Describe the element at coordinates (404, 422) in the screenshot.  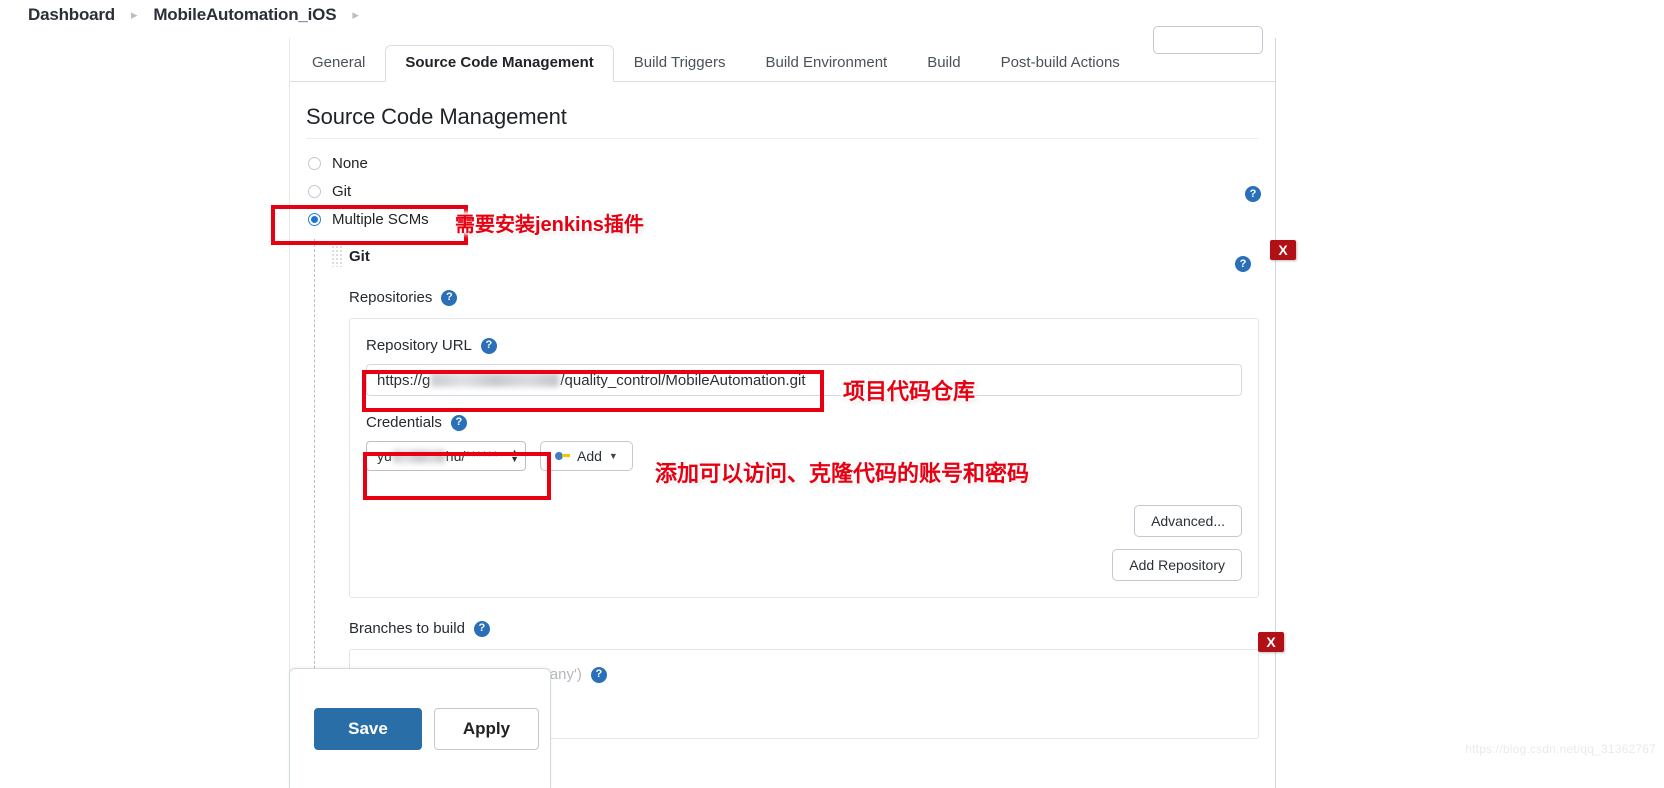
I see `credentials-label: Credentials` at that location.